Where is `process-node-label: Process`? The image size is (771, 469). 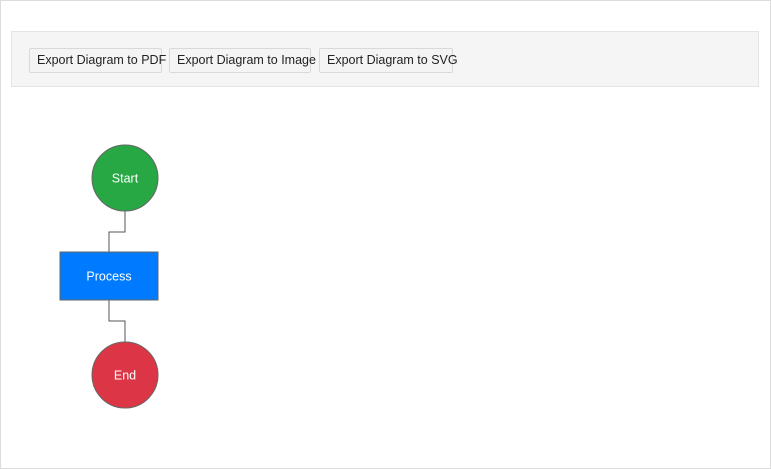 process-node-label: Process is located at coordinates (108, 277).